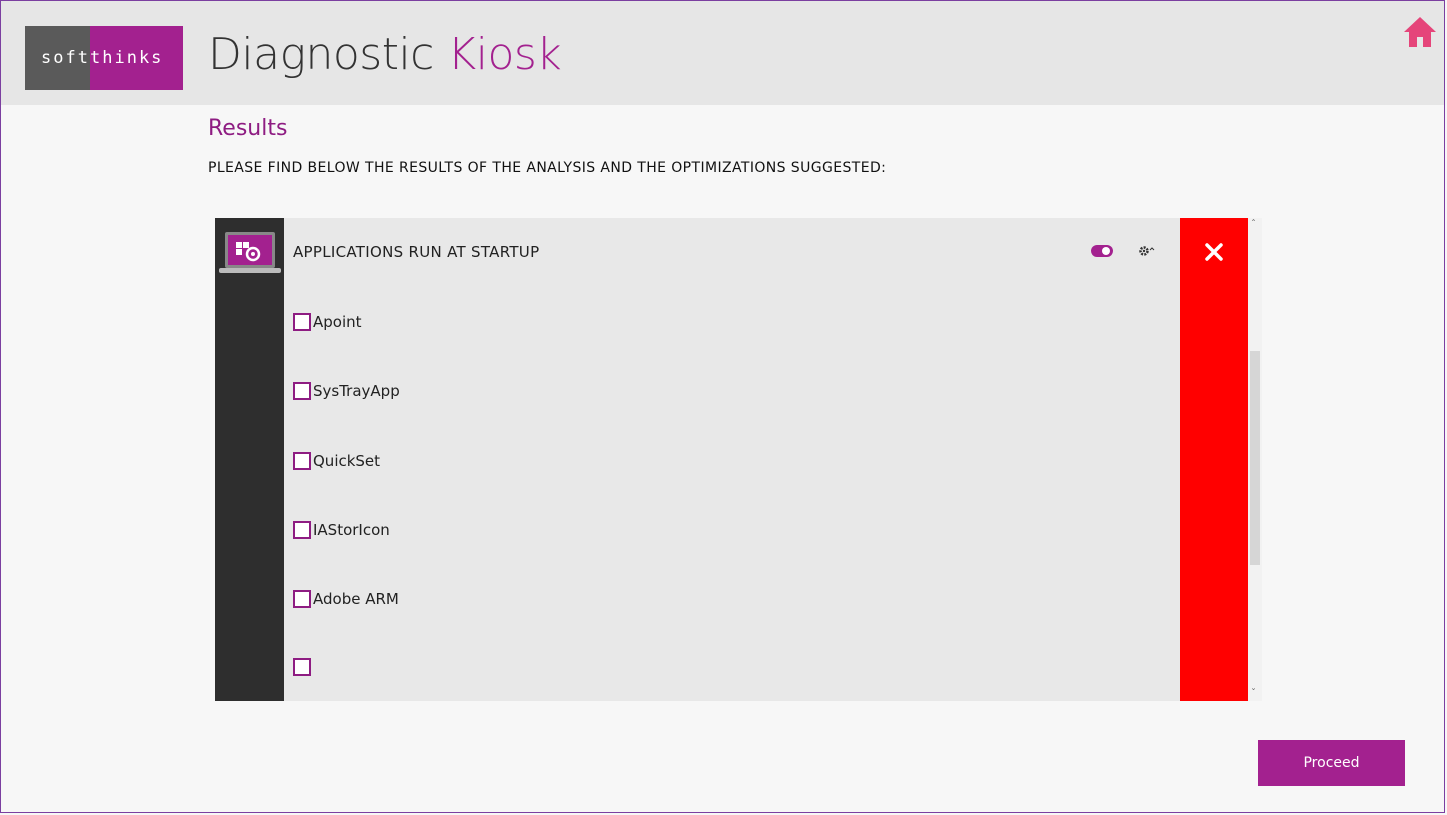 The image size is (1447, 815). I want to click on list-item: Adobe ARM, so click(346, 599).